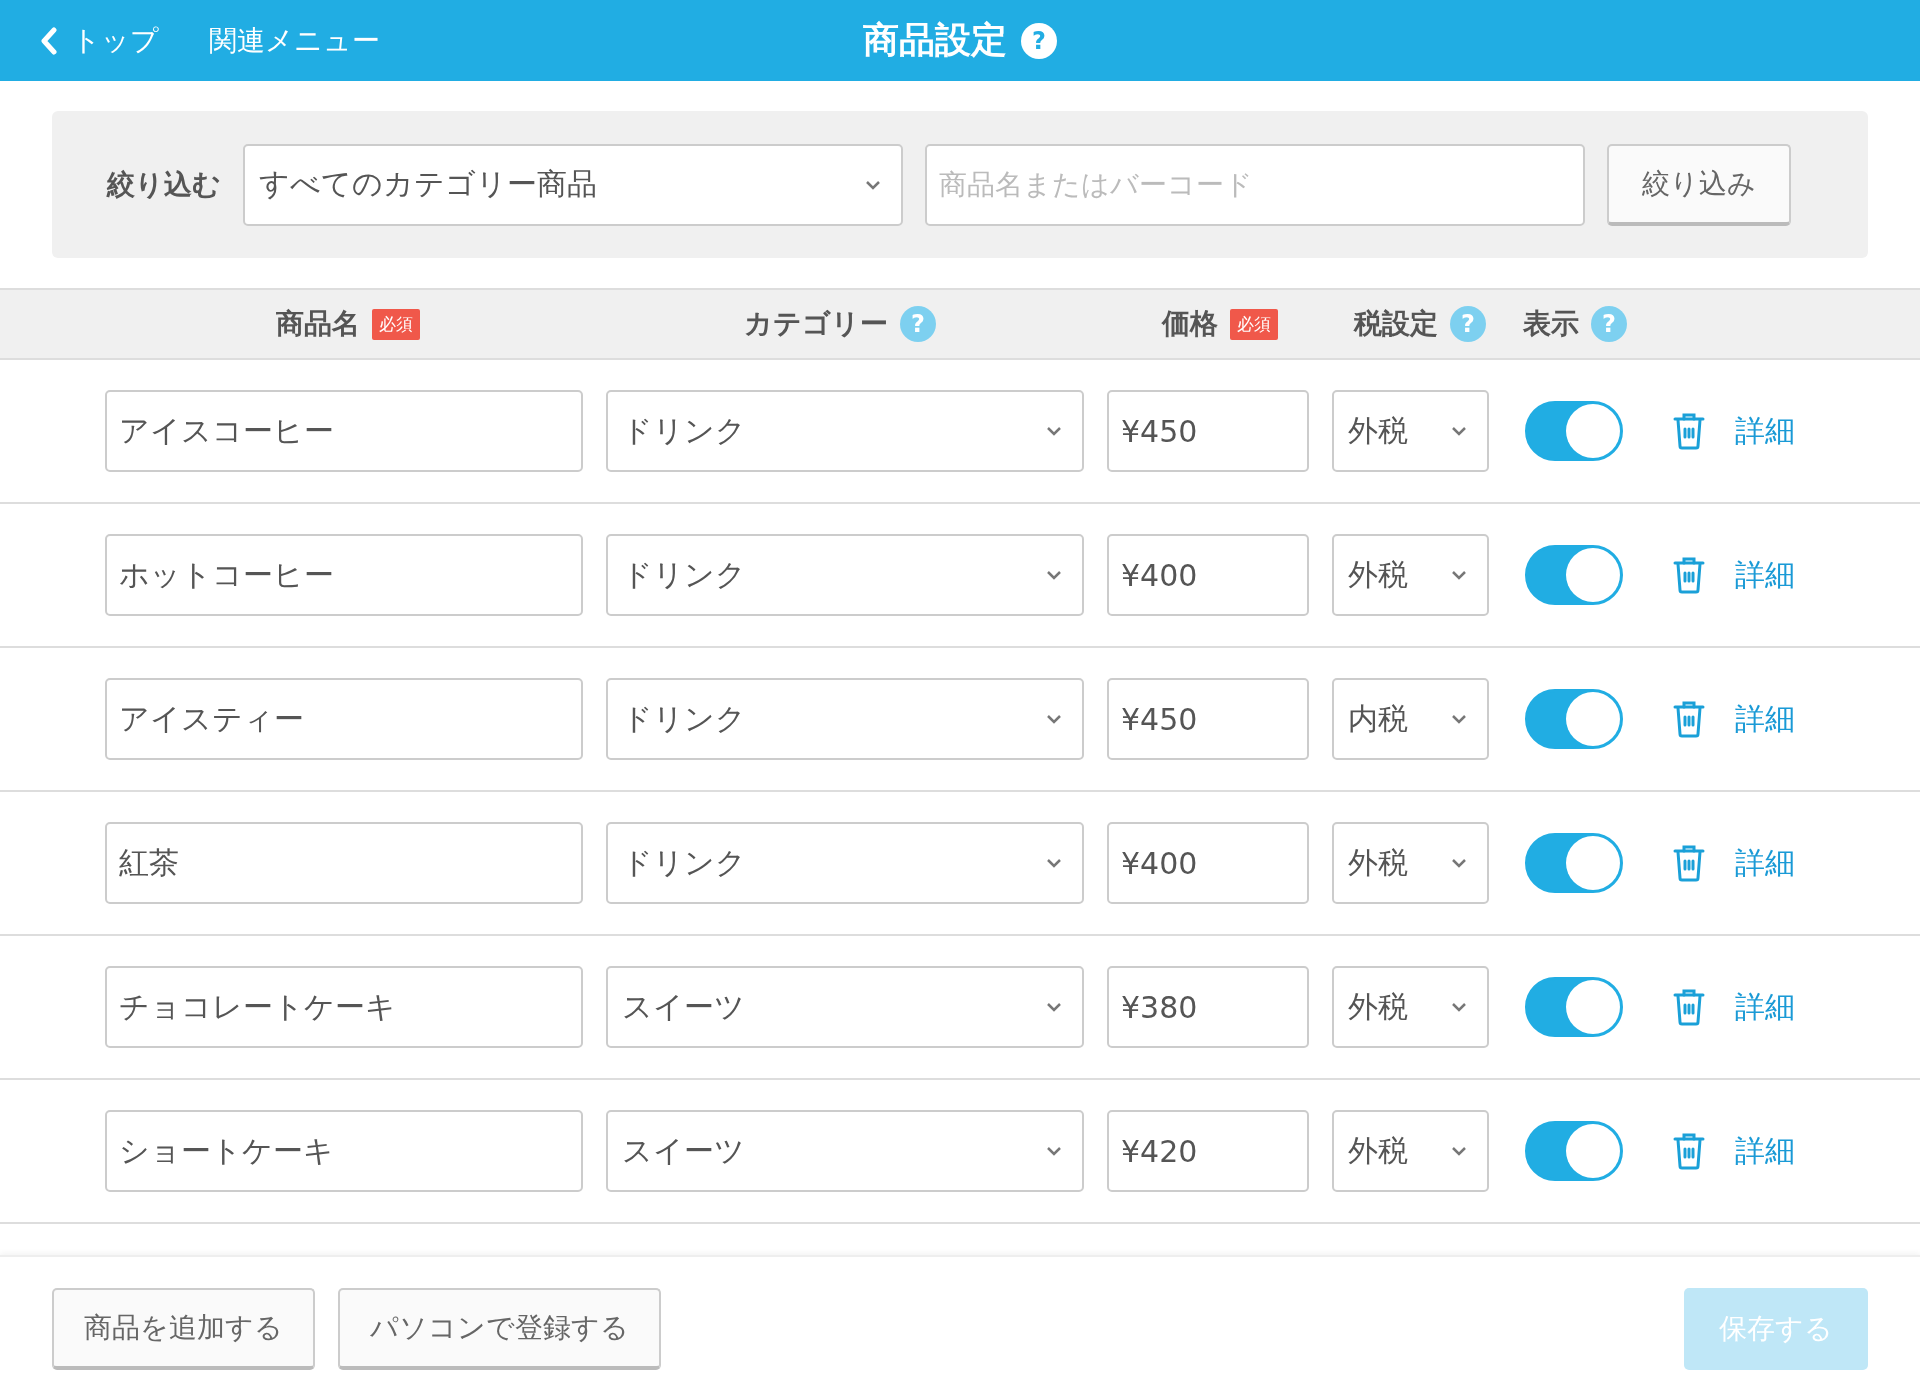 The height and width of the screenshot is (1400, 1920). Describe the element at coordinates (49, 40) in the screenshot. I see `chevron-left-icon` at that location.